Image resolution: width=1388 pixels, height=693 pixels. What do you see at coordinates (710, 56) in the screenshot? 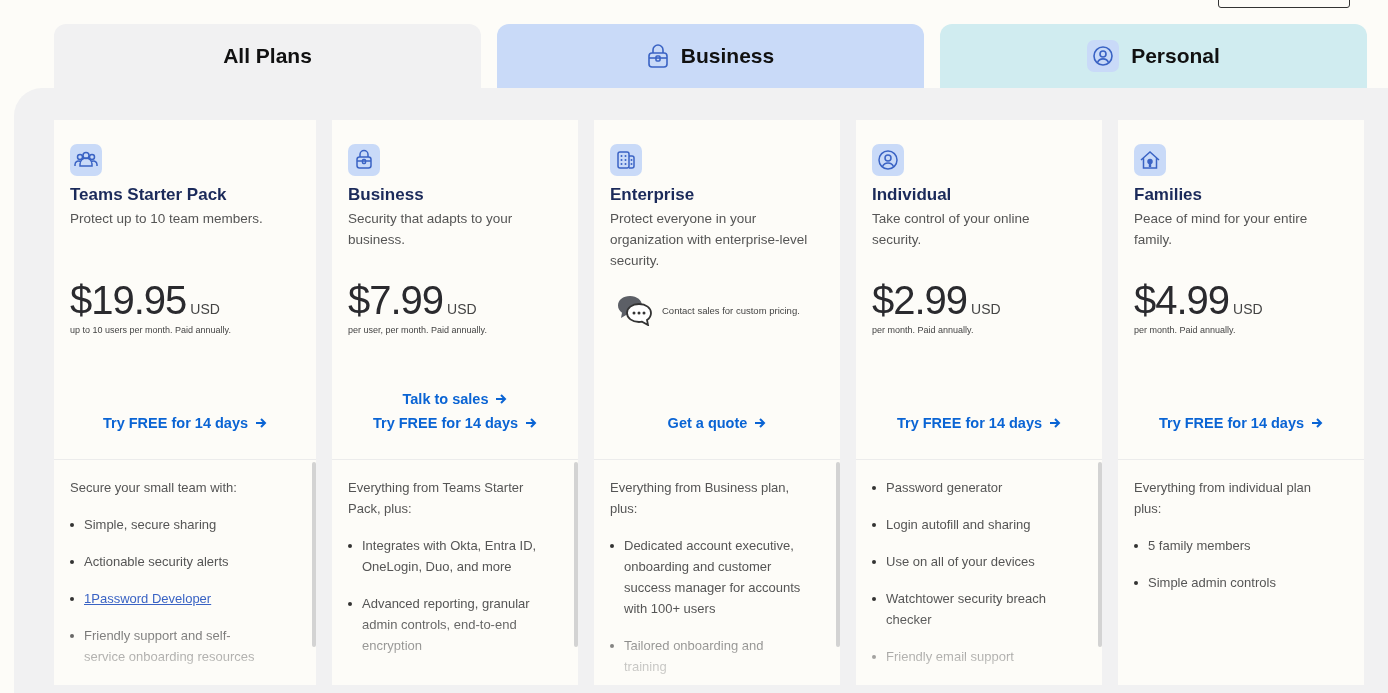
I see `plan-tab: Business` at bounding box center [710, 56].